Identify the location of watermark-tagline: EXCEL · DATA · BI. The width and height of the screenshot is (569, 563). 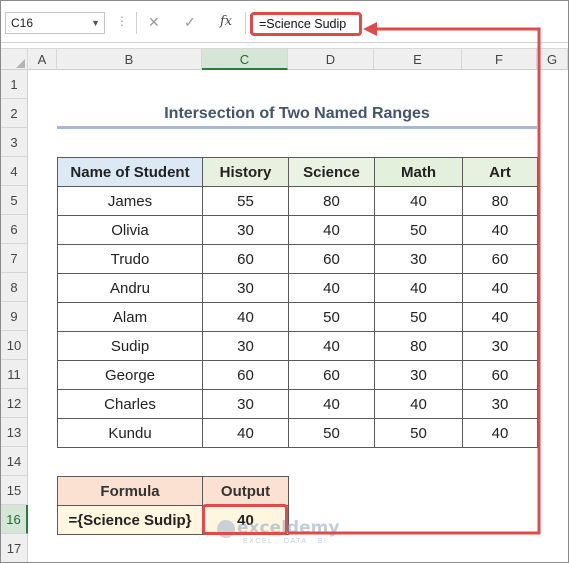
(285, 541).